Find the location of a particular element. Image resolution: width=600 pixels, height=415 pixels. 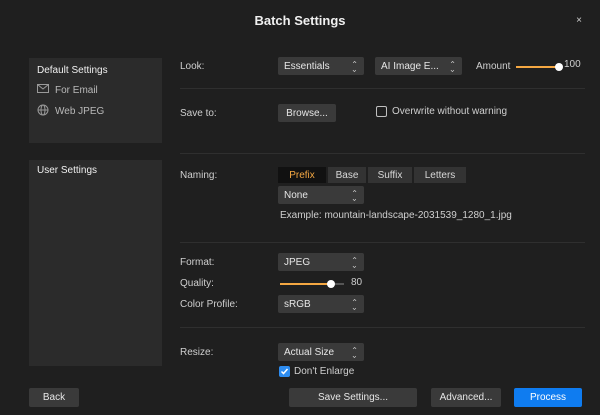

dont-enlarge-row: Don't Enlarge is located at coordinates (316, 371).